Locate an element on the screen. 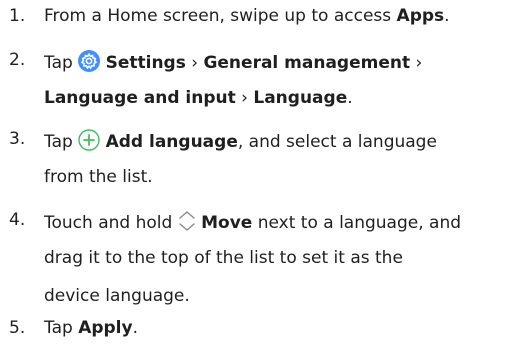 The height and width of the screenshot is (347, 509). general-management-label: General management is located at coordinates (307, 63).